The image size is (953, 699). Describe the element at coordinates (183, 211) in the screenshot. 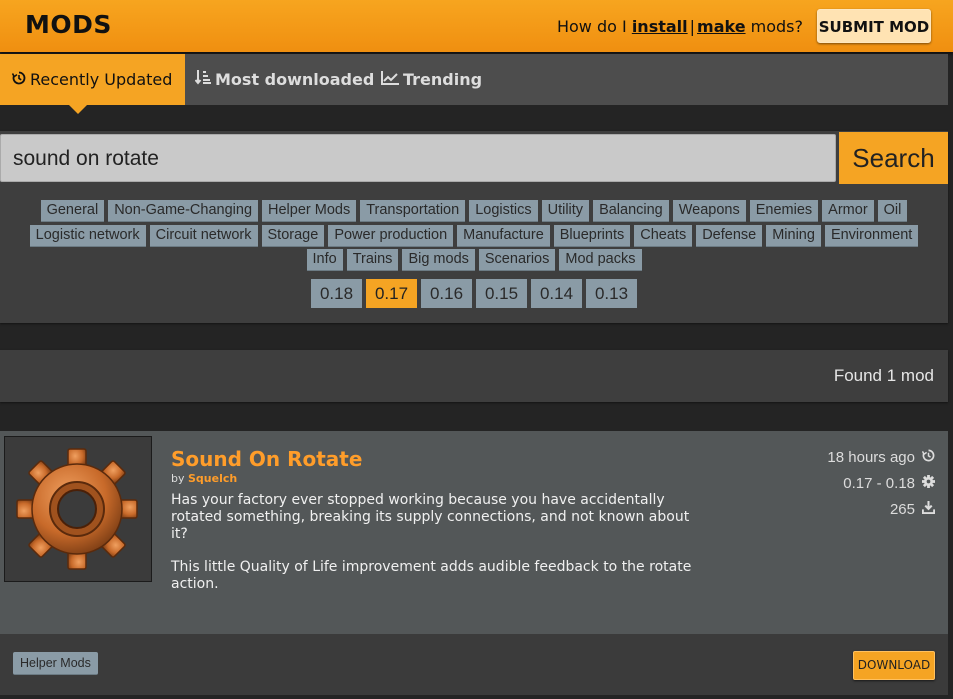

I see `tag-non-game-changing: Non-Game-Changing` at that location.